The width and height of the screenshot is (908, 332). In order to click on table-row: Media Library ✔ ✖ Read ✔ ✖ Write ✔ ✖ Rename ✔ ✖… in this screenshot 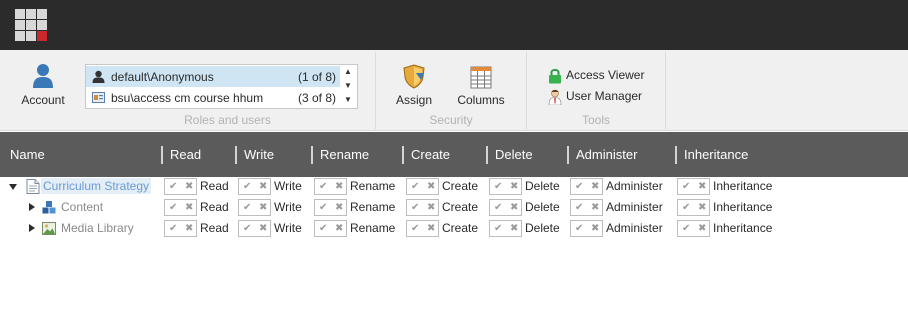, I will do `click(454, 228)`.